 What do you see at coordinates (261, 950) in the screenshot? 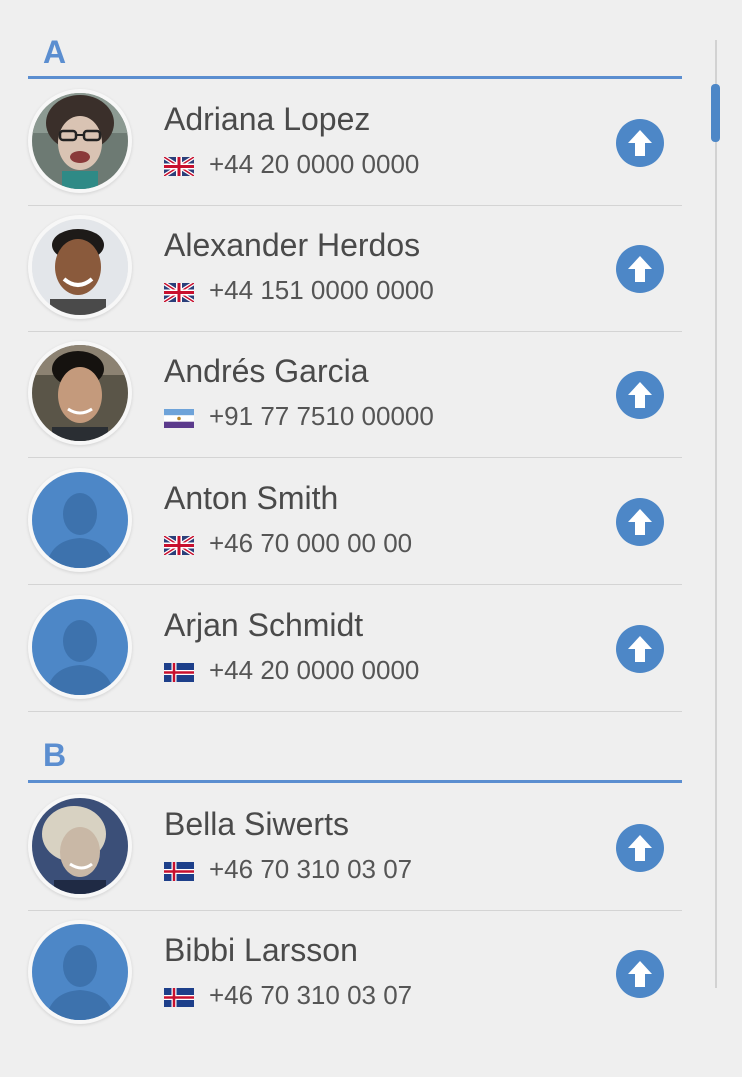
I see `contact-name: Bibbi Larsson` at bounding box center [261, 950].